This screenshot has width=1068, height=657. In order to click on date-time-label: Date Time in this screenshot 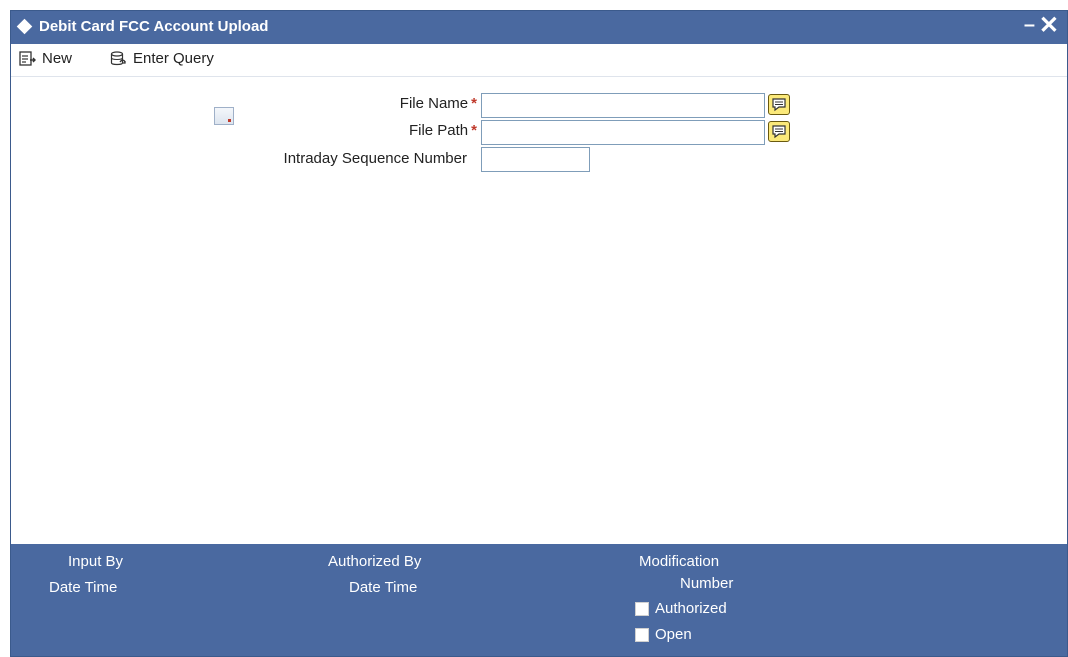, I will do `click(83, 587)`.